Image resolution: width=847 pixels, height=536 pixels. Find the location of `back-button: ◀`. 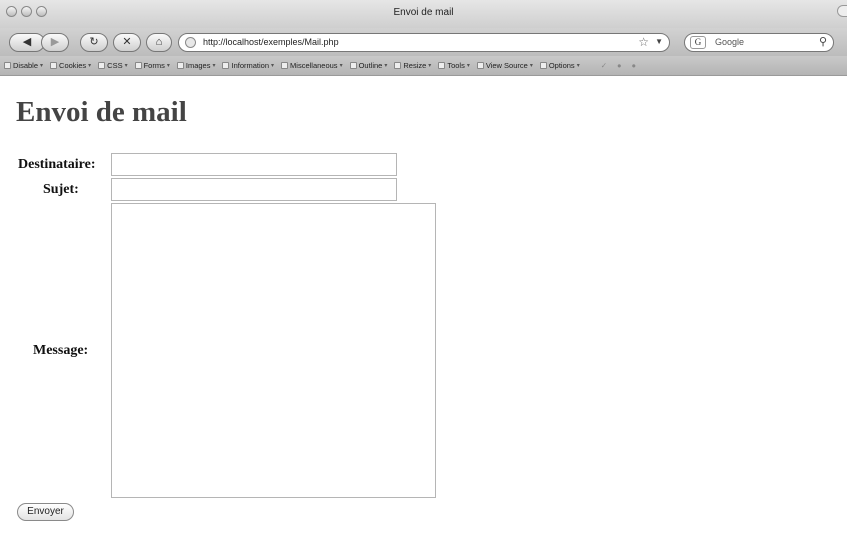

back-button: ◀ is located at coordinates (27, 42).